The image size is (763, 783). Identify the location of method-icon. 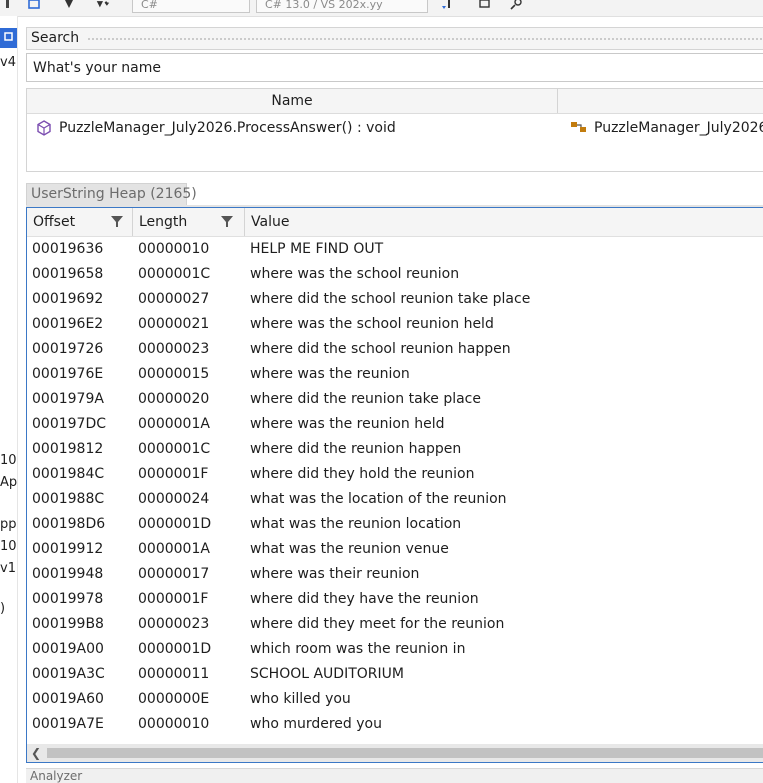
(44, 128).